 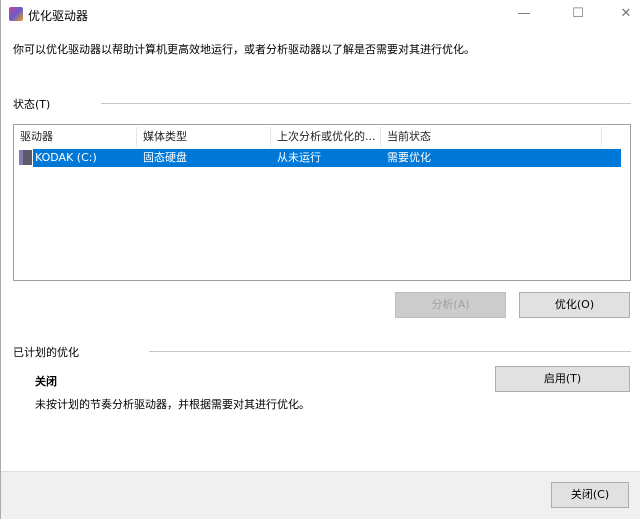 I want to click on close-button: 关闭(C), so click(x=590, y=495).